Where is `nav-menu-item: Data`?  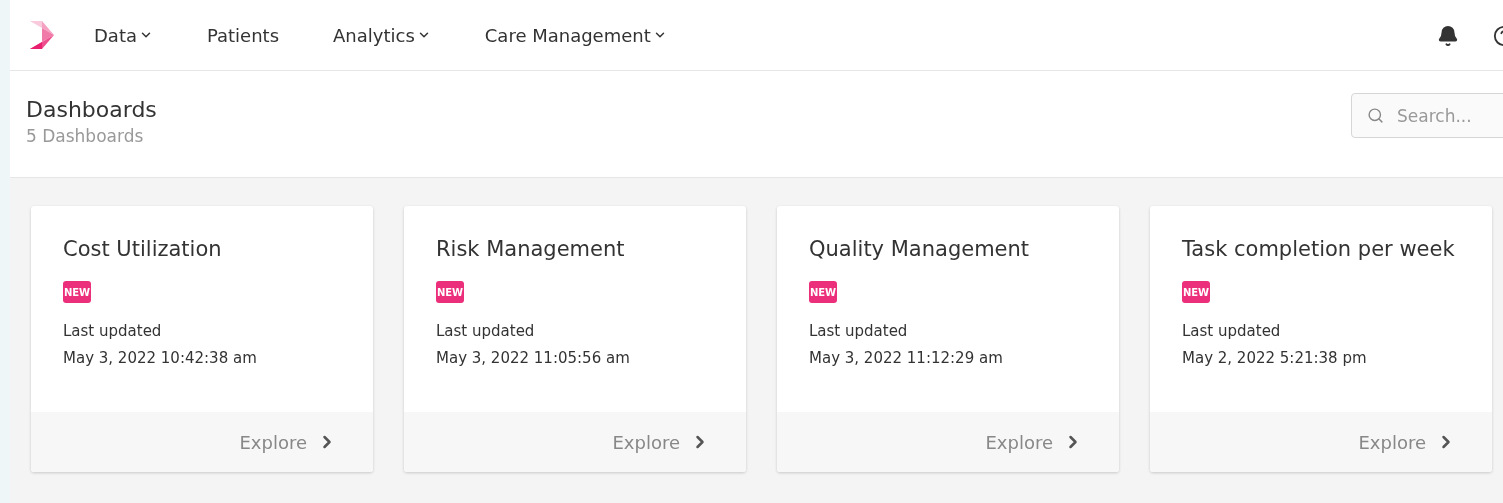 nav-menu-item: Data is located at coordinates (123, 35).